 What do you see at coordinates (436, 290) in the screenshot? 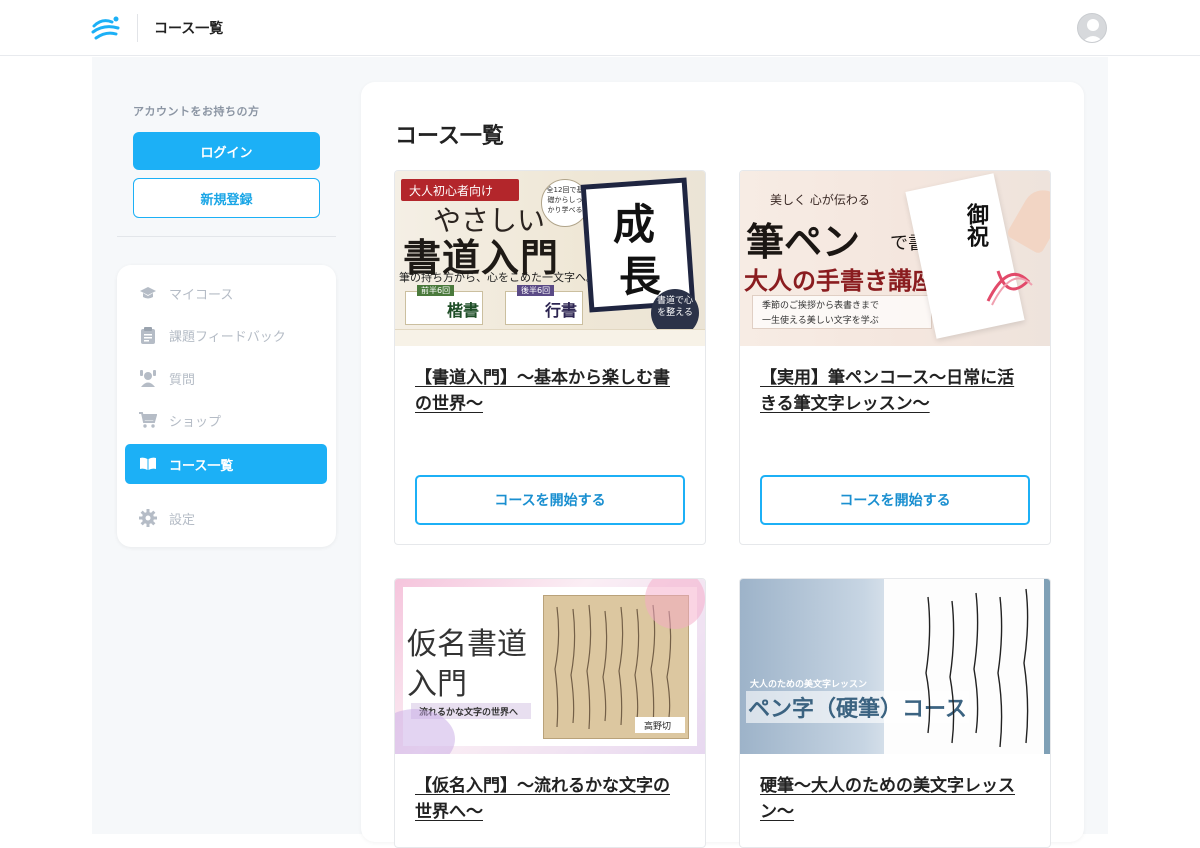
I see `thumb-box1-label: 前半6回` at bounding box center [436, 290].